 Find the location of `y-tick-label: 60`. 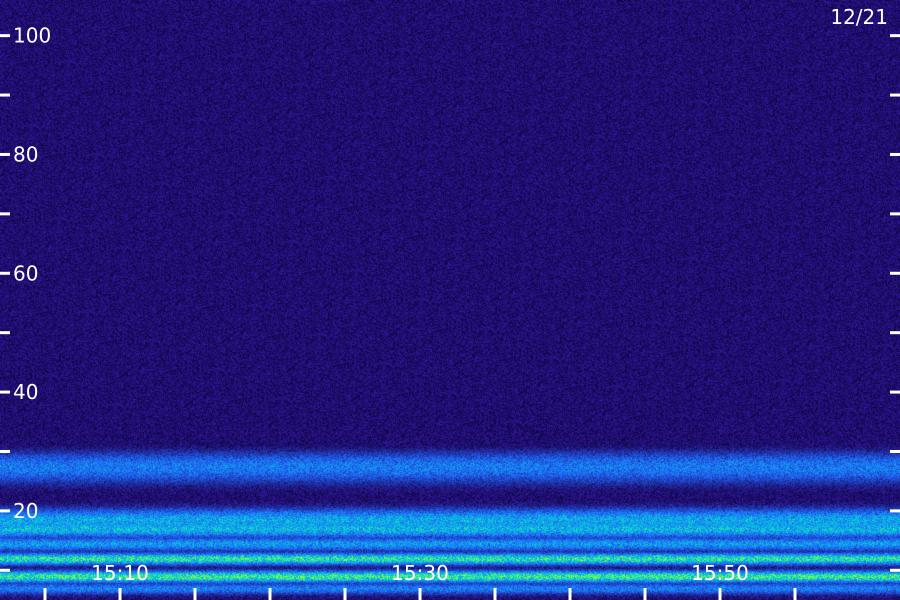

y-tick-label: 60 is located at coordinates (25, 273).